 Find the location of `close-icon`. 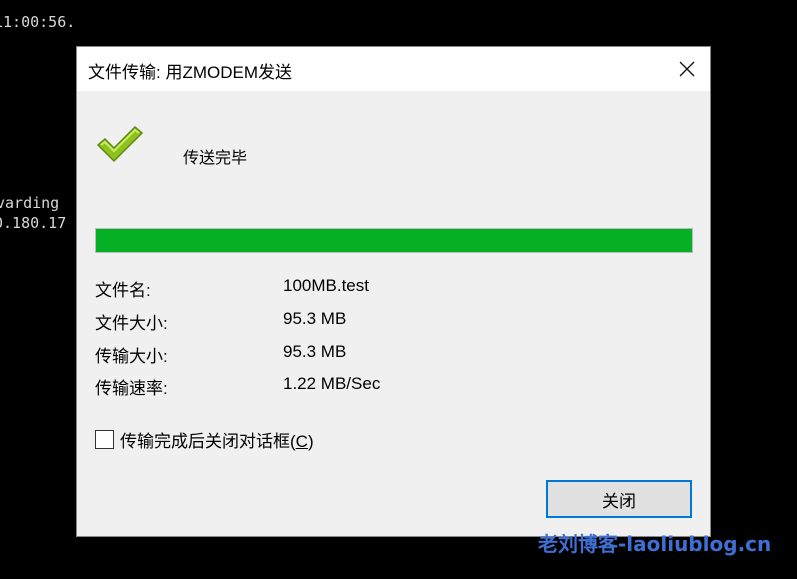

close-icon is located at coordinates (687, 69).